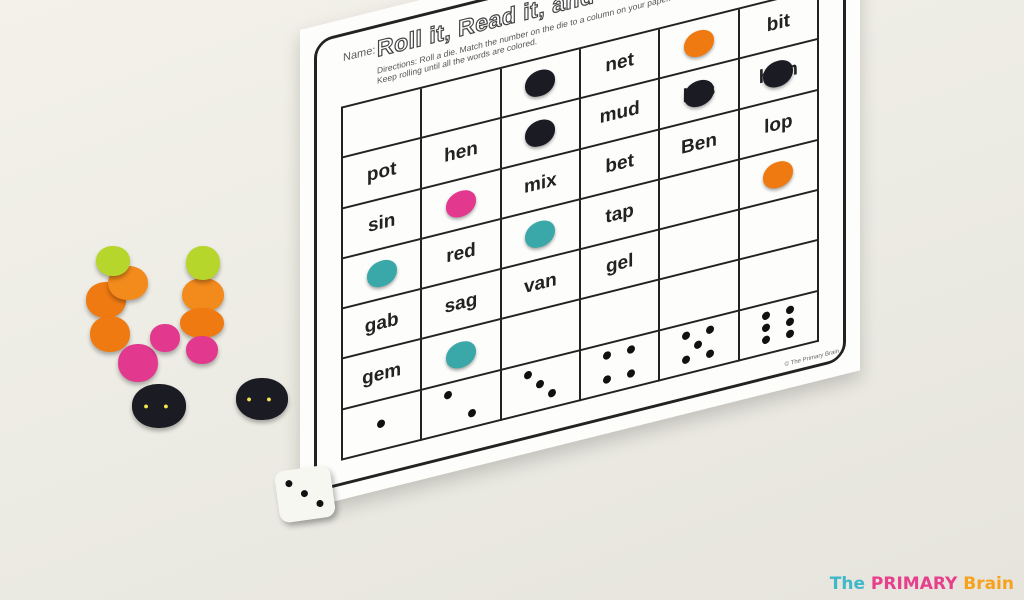 The image size is (1024, 600). I want to click on word-label: sin, so click(381, 222).